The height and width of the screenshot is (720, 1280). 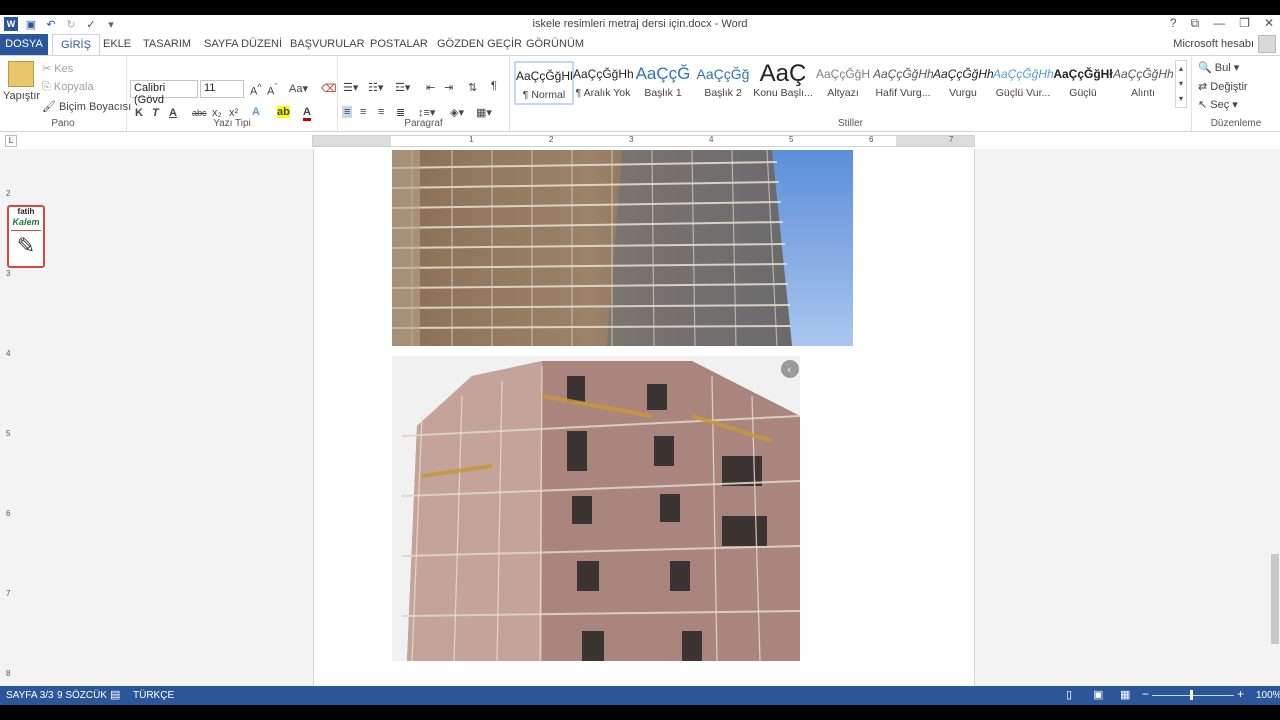 What do you see at coordinates (399, 44) in the screenshot?
I see `tab-postalar: POSTALAR` at bounding box center [399, 44].